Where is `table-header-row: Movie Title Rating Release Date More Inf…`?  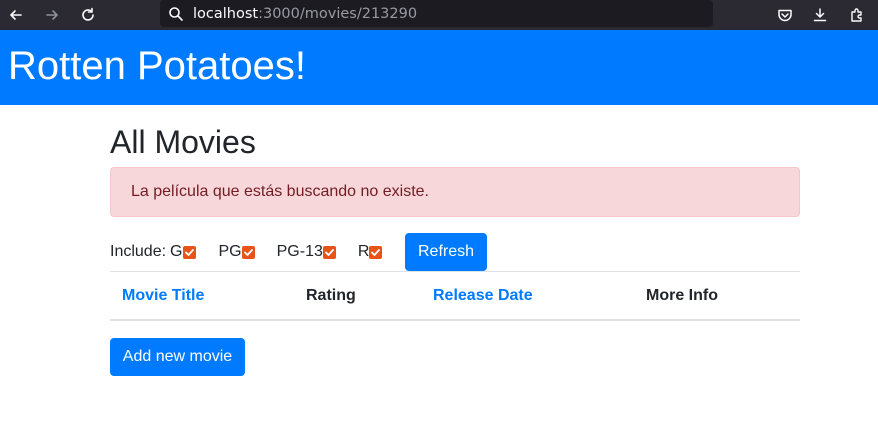 table-header-row: Movie Title Rating Release Date More Inf… is located at coordinates (455, 296).